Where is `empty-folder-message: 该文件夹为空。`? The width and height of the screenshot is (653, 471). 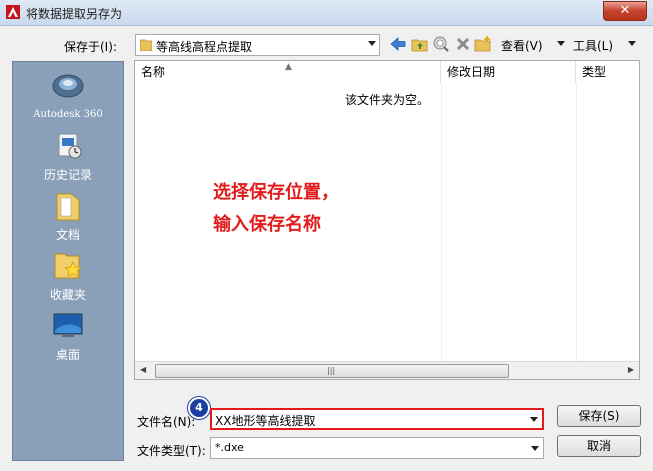 empty-folder-message: 该文件夹为空。 is located at coordinates (387, 100).